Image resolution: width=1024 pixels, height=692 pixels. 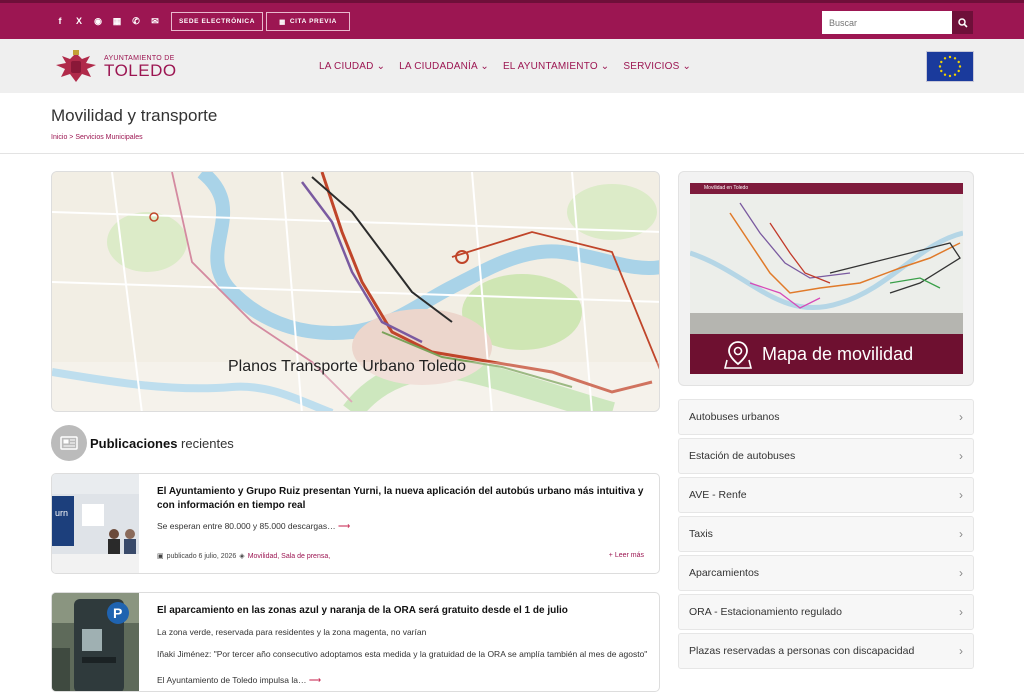 I want to click on mobility-map-preview: Movilidad en Toledo, so click(x=826, y=258).